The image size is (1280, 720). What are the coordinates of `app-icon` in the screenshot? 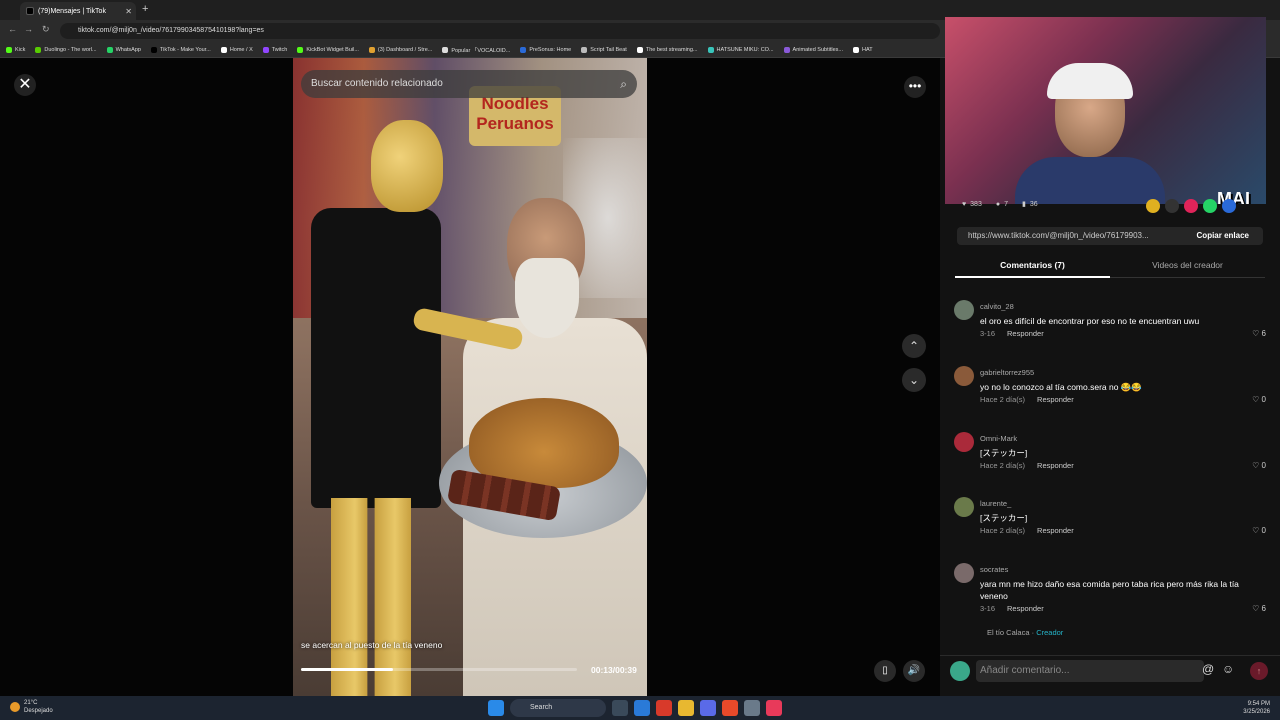 It's located at (664, 708).